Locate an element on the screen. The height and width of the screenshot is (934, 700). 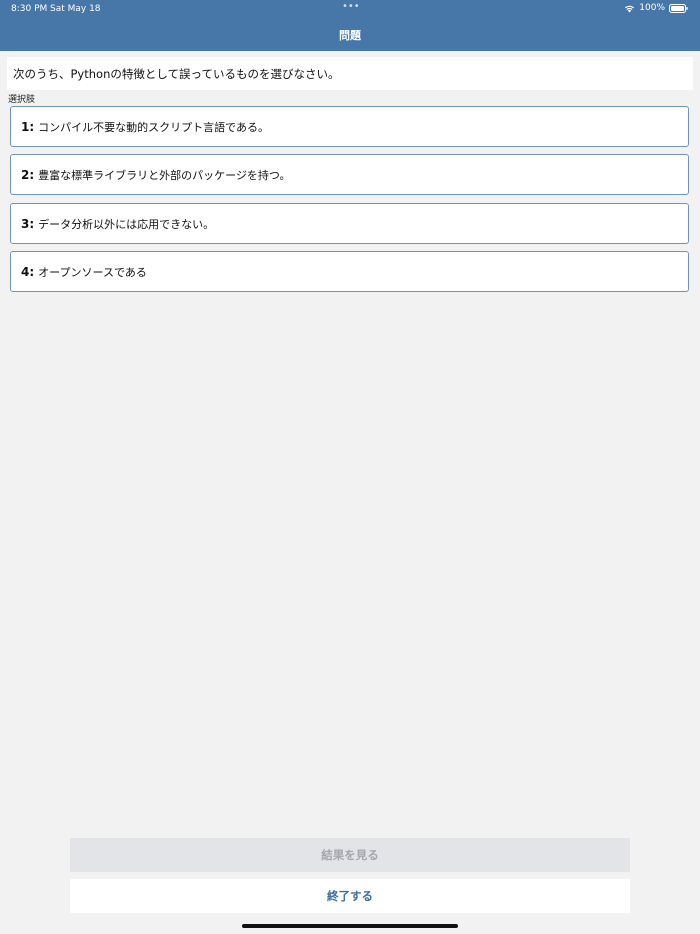
status-bar: 8:30 PM Sat May 18 ••• 100% is located at coordinates (350, 9).